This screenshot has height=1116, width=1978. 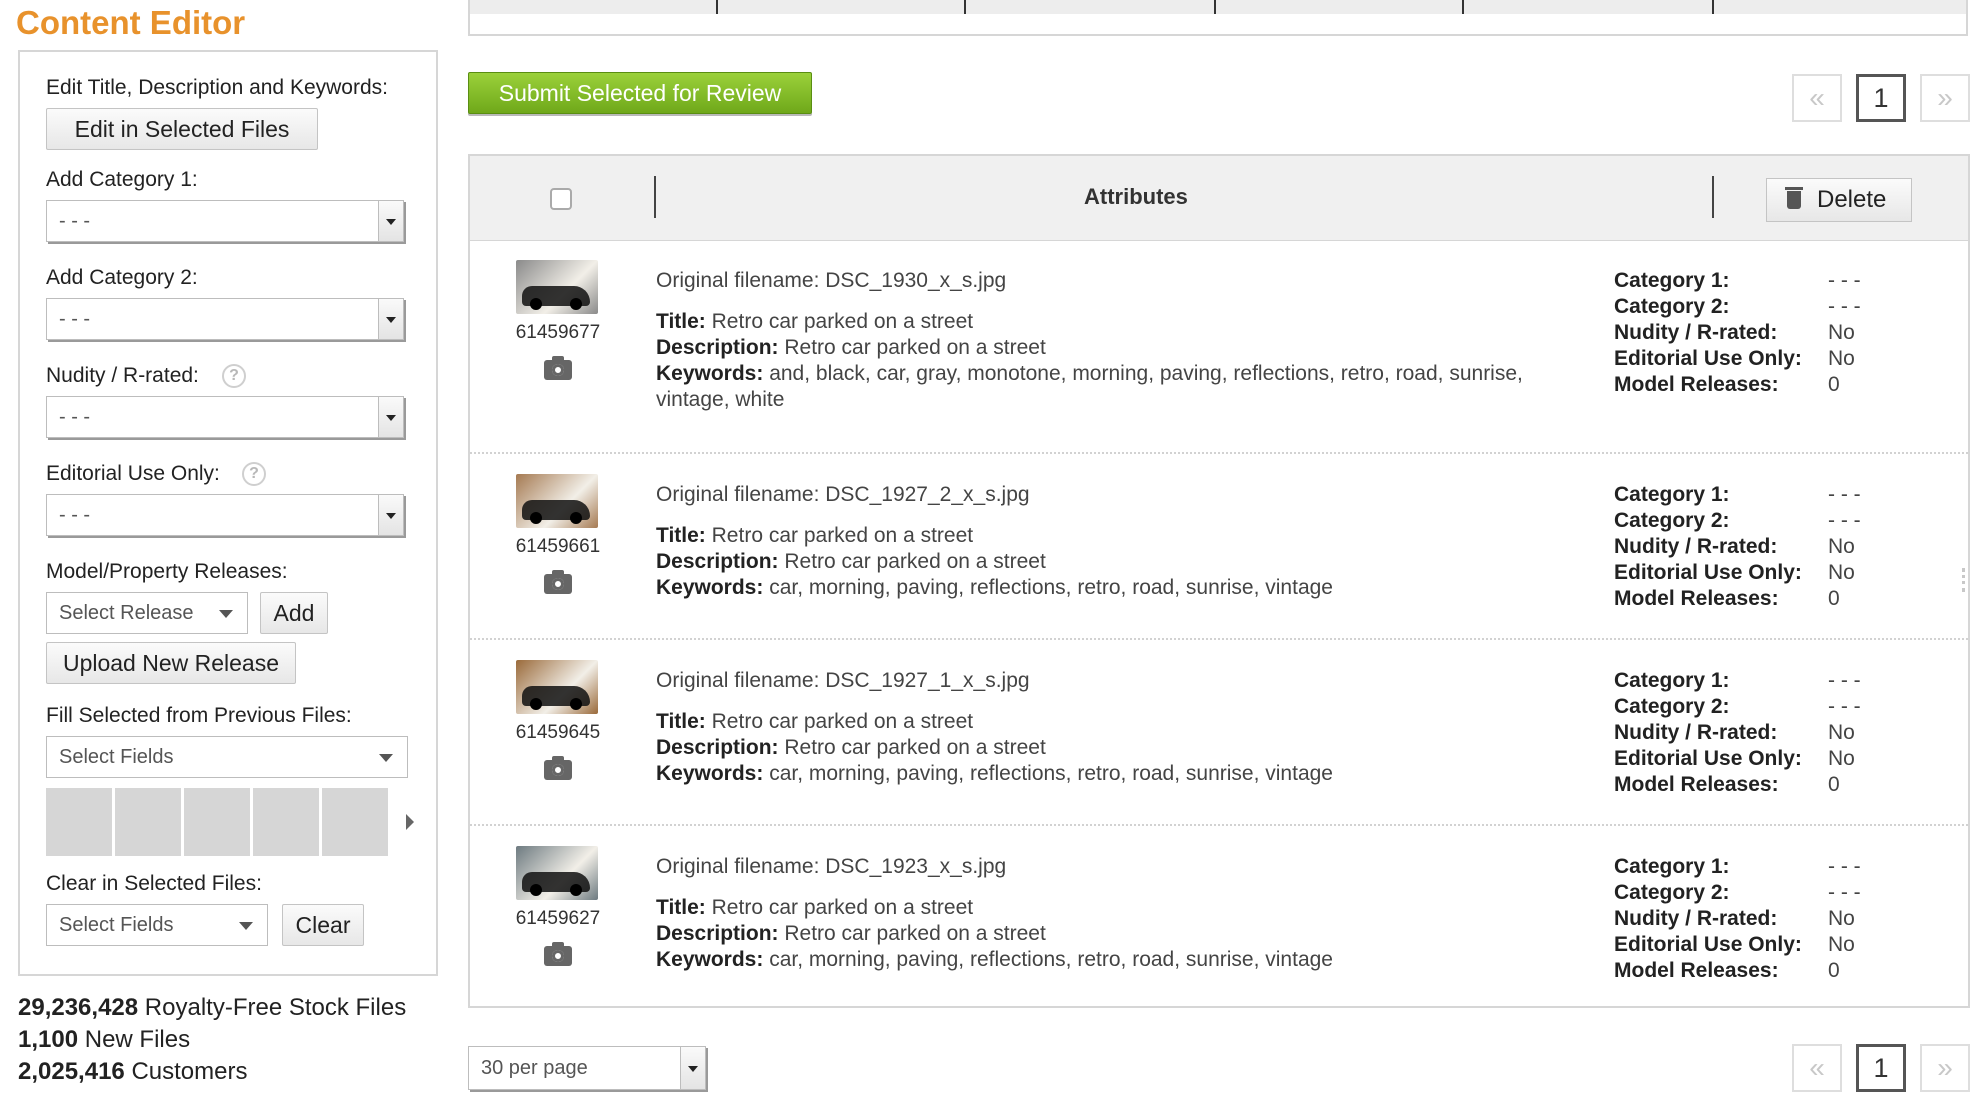 What do you see at coordinates (1794, 198) in the screenshot?
I see `trash-icon` at bounding box center [1794, 198].